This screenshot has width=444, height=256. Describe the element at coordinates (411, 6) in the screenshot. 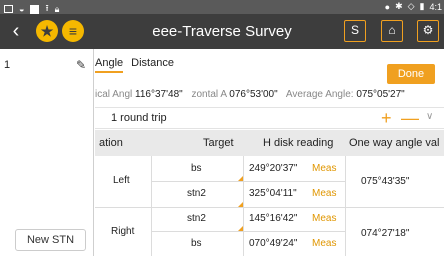

I see `signal-icon: ◇` at that location.